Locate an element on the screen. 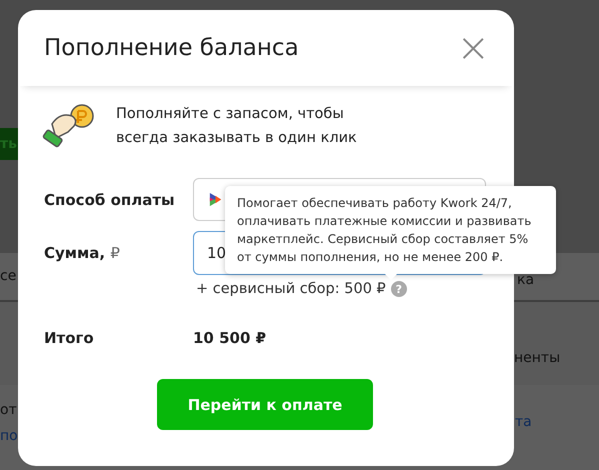  field-label: Способ оплаты is located at coordinates (110, 199).